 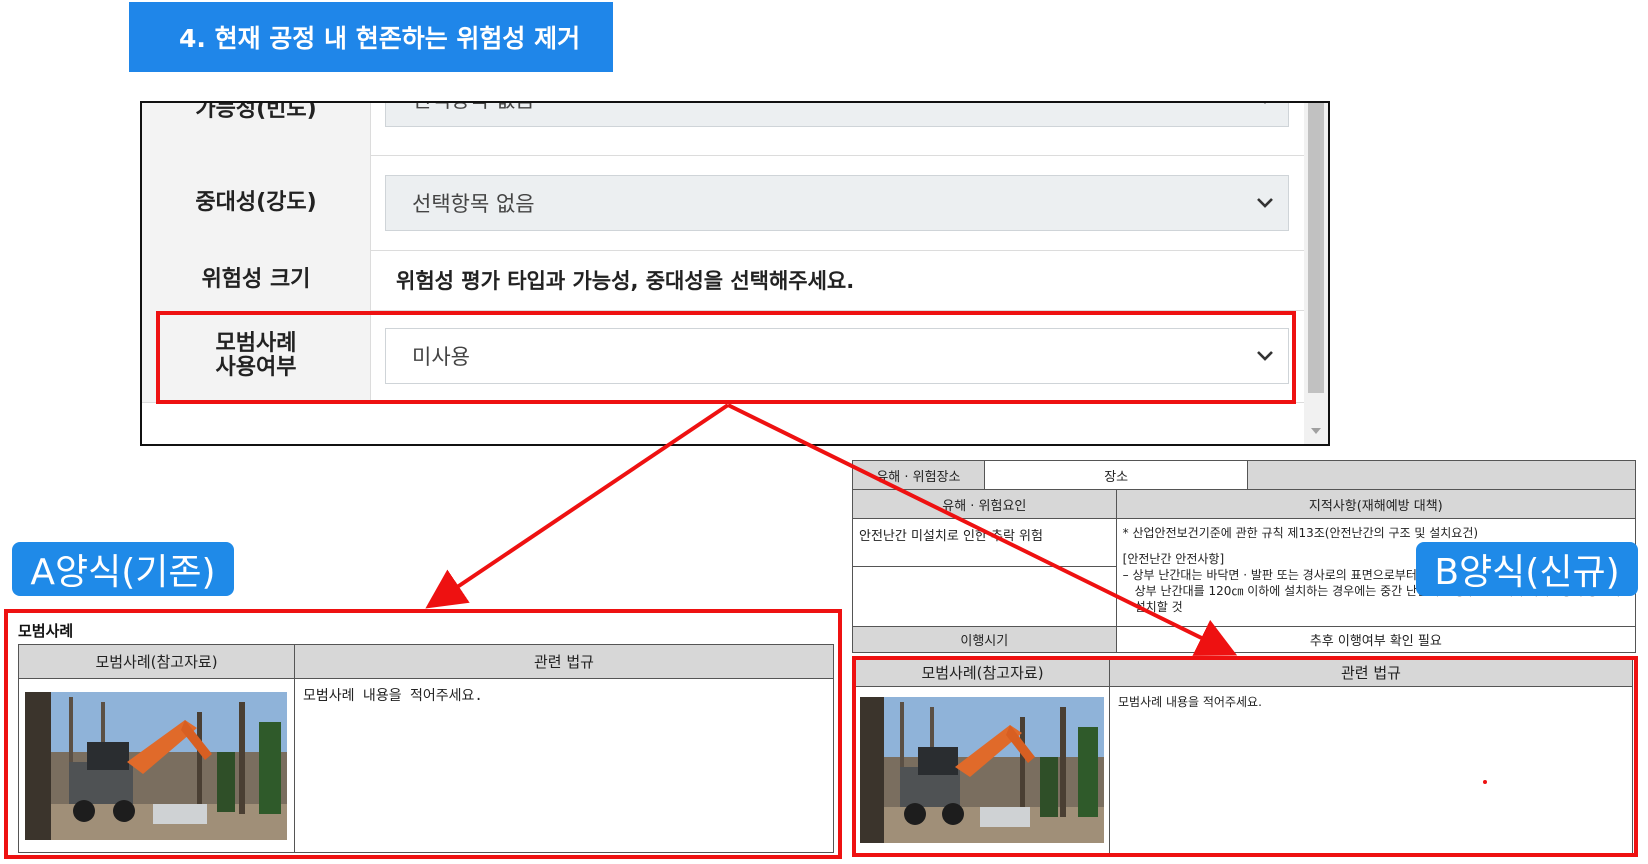 I want to click on likelihood-label: 가능성(빈도), so click(x=256, y=129).